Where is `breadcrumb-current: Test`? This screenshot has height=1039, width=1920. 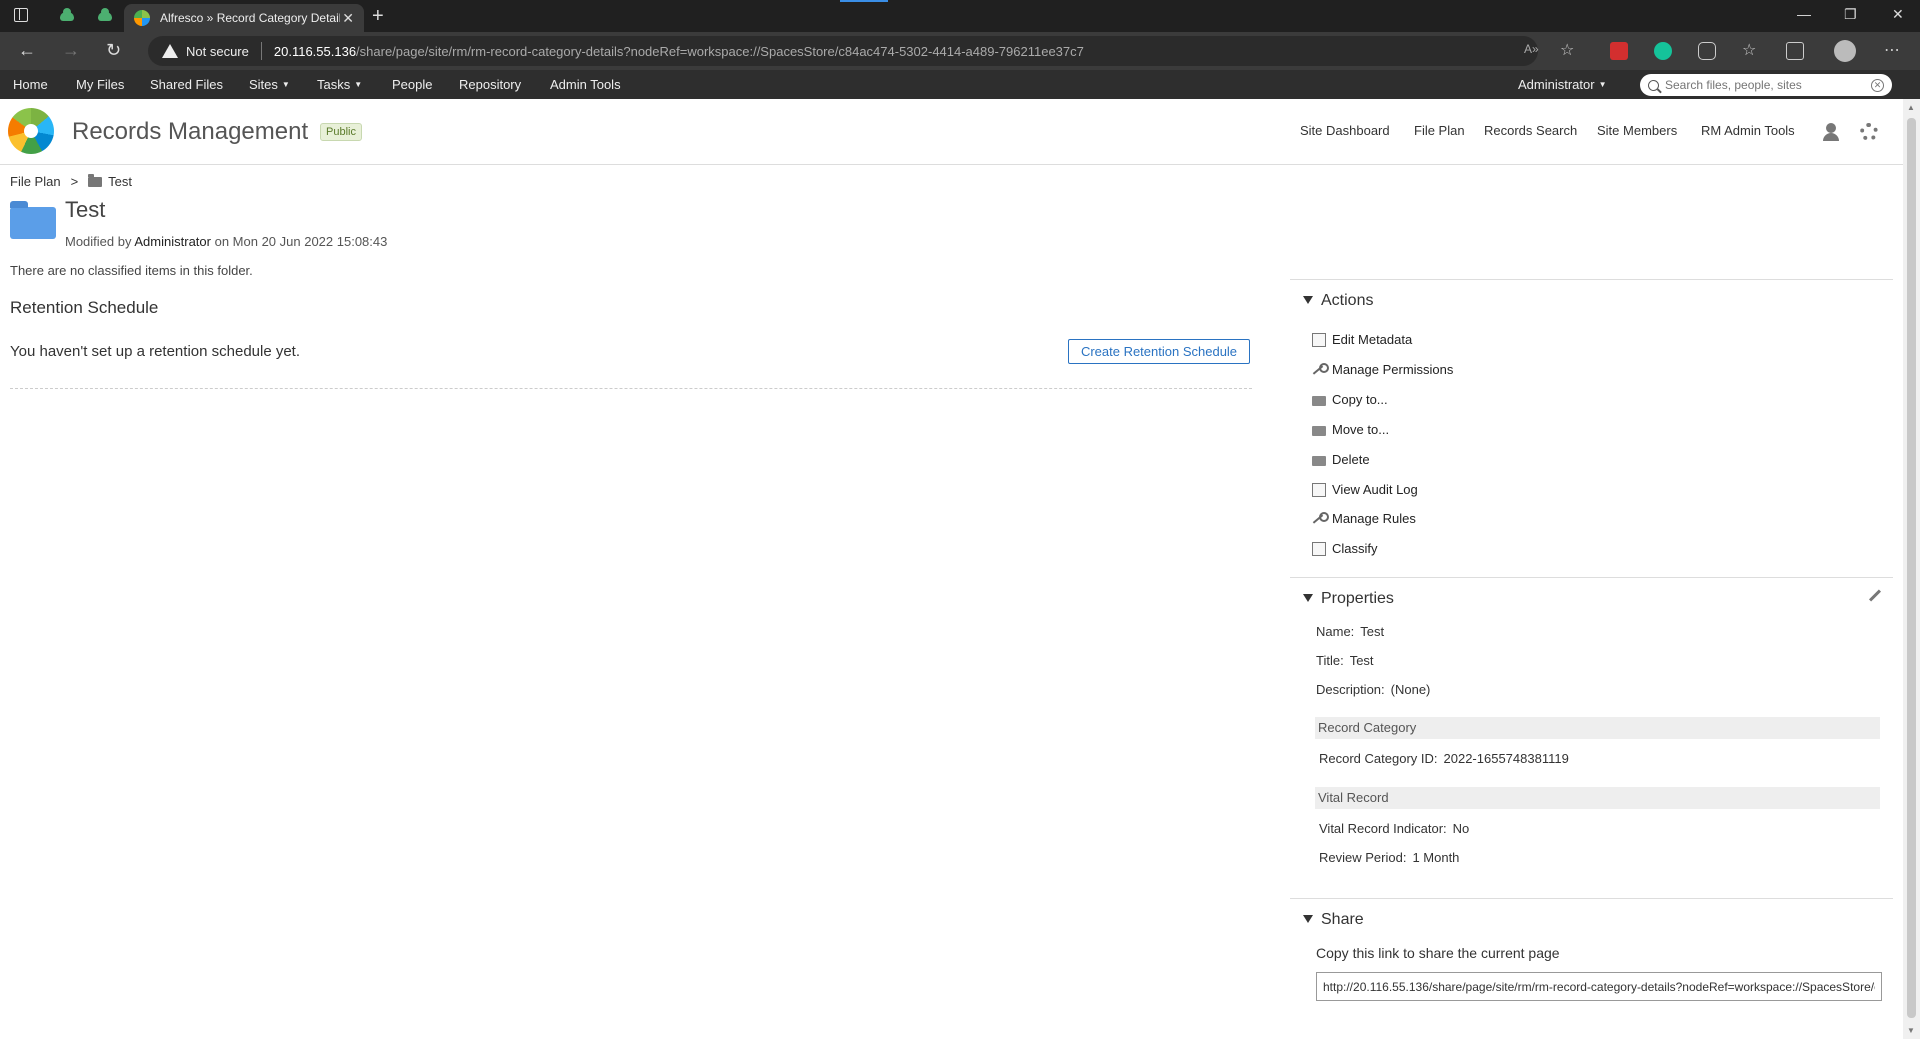 breadcrumb-current: Test is located at coordinates (120, 181).